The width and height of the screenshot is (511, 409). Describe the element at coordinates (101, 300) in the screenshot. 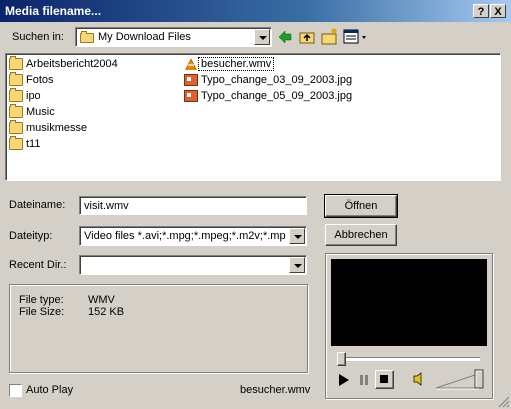

I see `file-type-value: WMV` at that location.